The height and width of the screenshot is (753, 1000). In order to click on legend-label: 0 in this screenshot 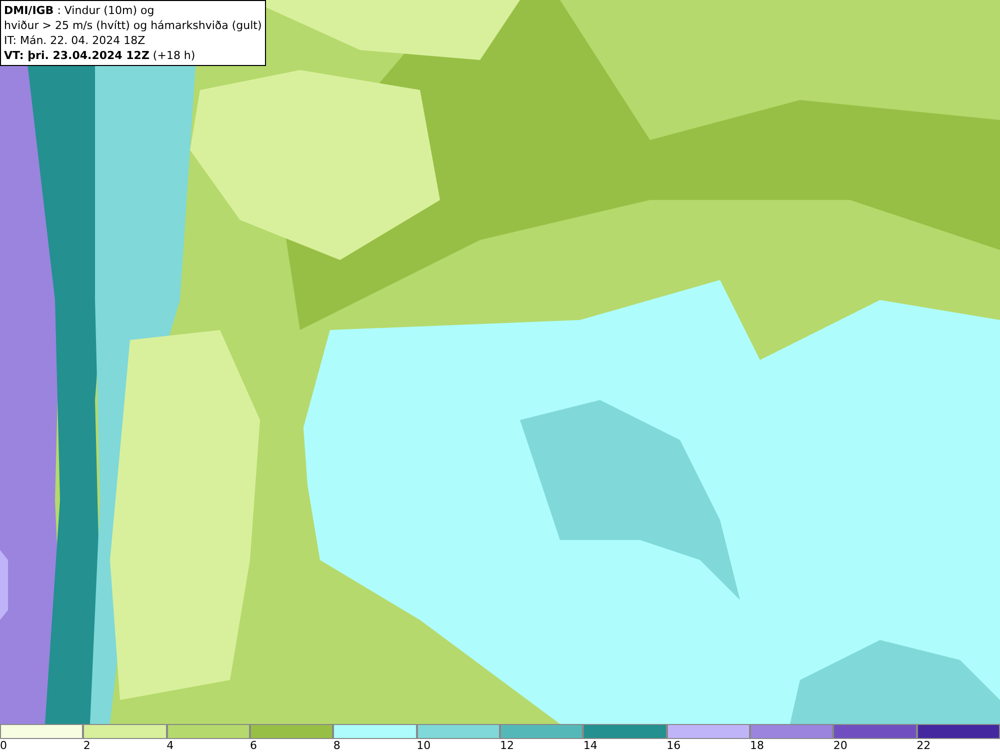, I will do `click(3, 746)`.